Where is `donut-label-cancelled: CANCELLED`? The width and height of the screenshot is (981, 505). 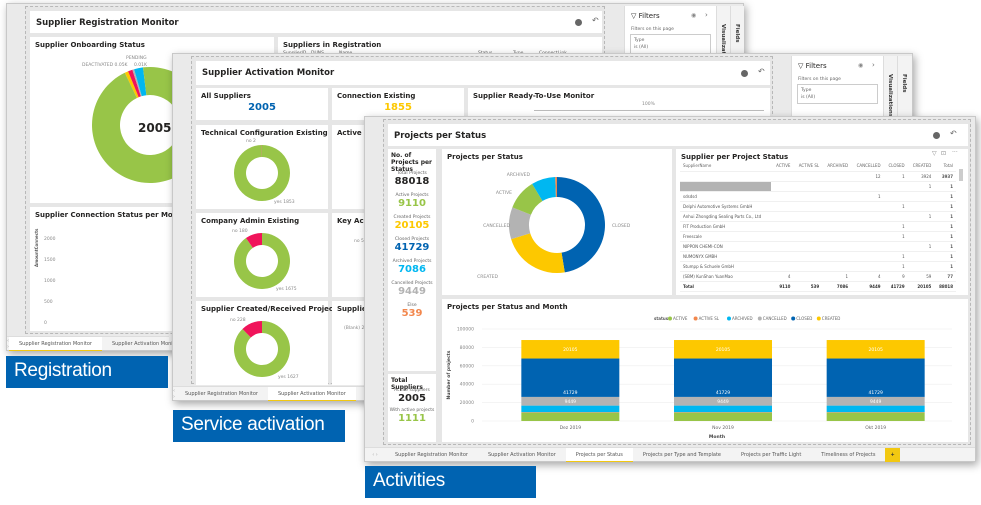
donut-label-cancelled: CANCELLED is located at coordinates (496, 226).